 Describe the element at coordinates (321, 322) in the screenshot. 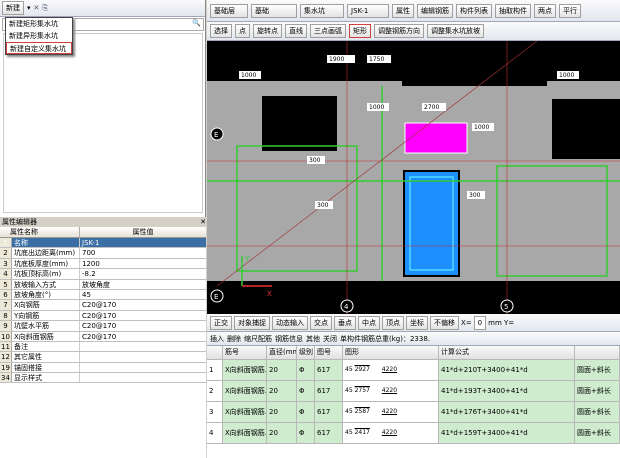

I see `intersection-button: 交点` at that location.